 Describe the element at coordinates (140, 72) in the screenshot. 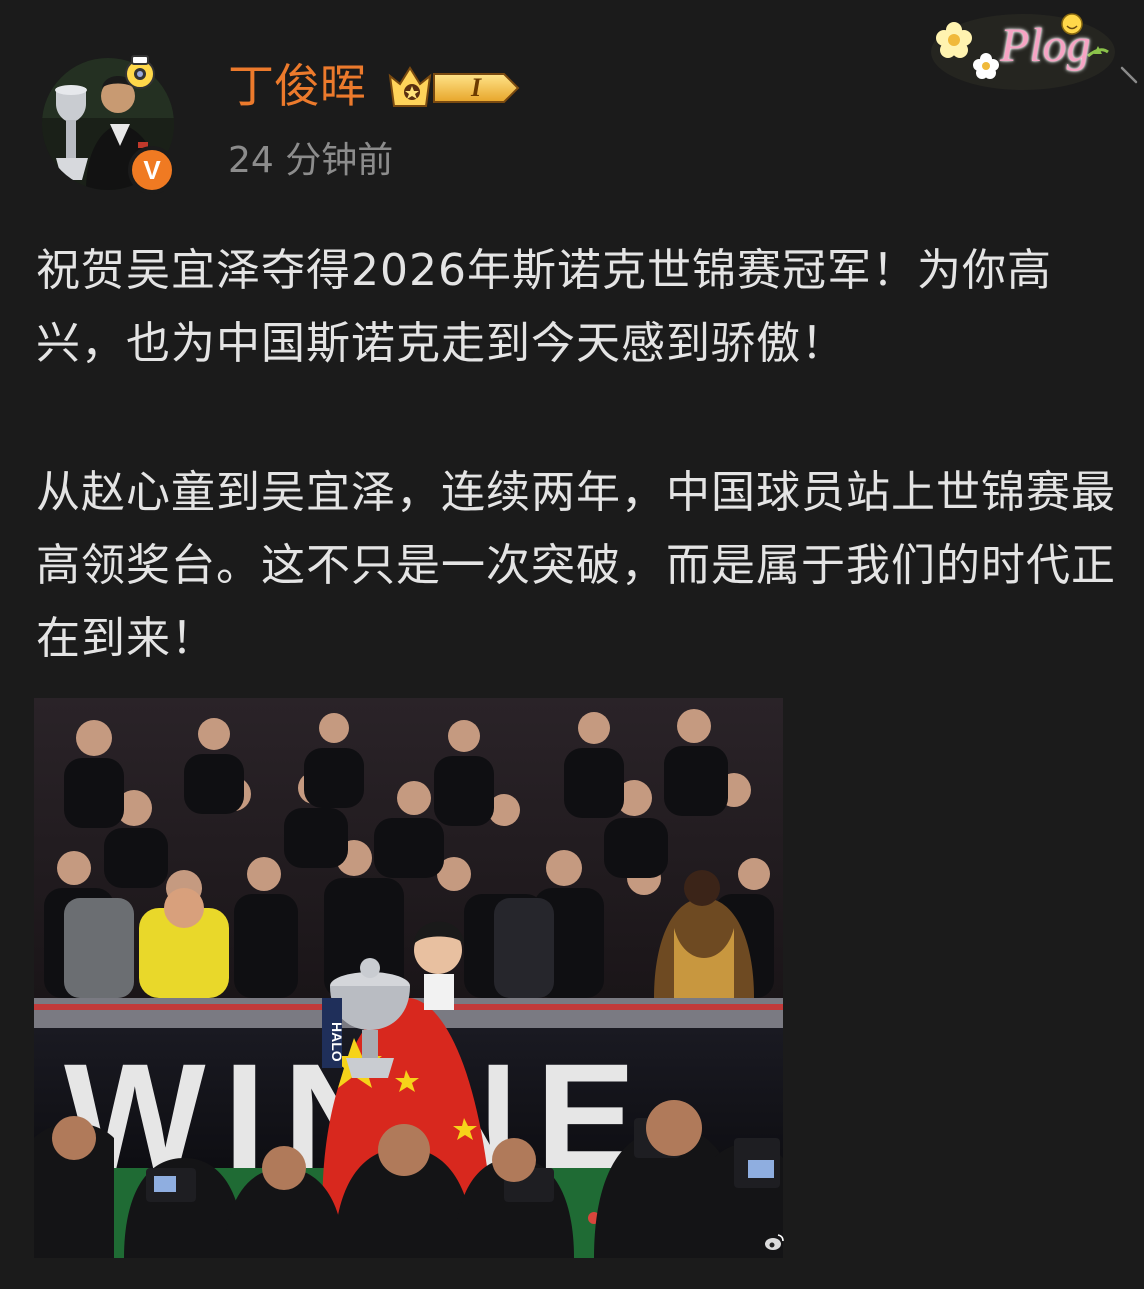

I see `camera-sticker-icon` at that location.